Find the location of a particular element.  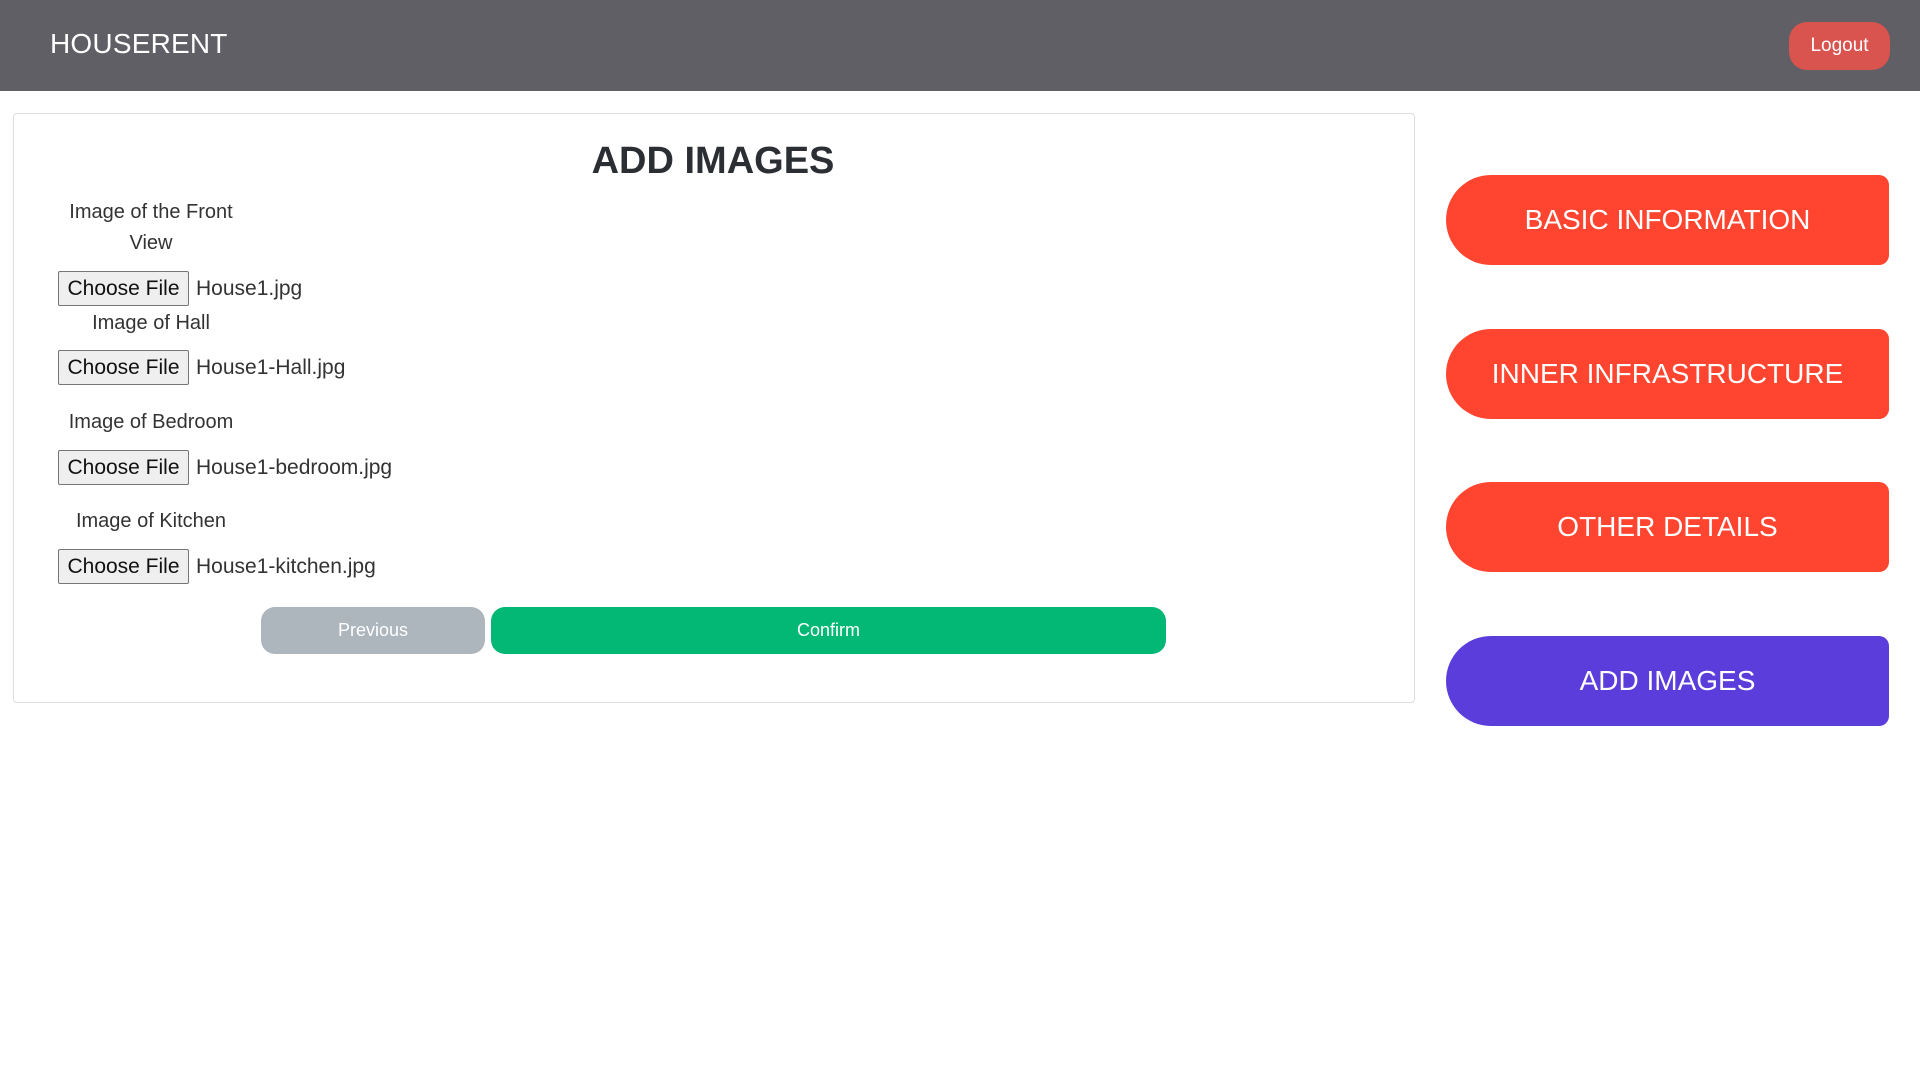

confirm-button: Confirm is located at coordinates (828, 630).